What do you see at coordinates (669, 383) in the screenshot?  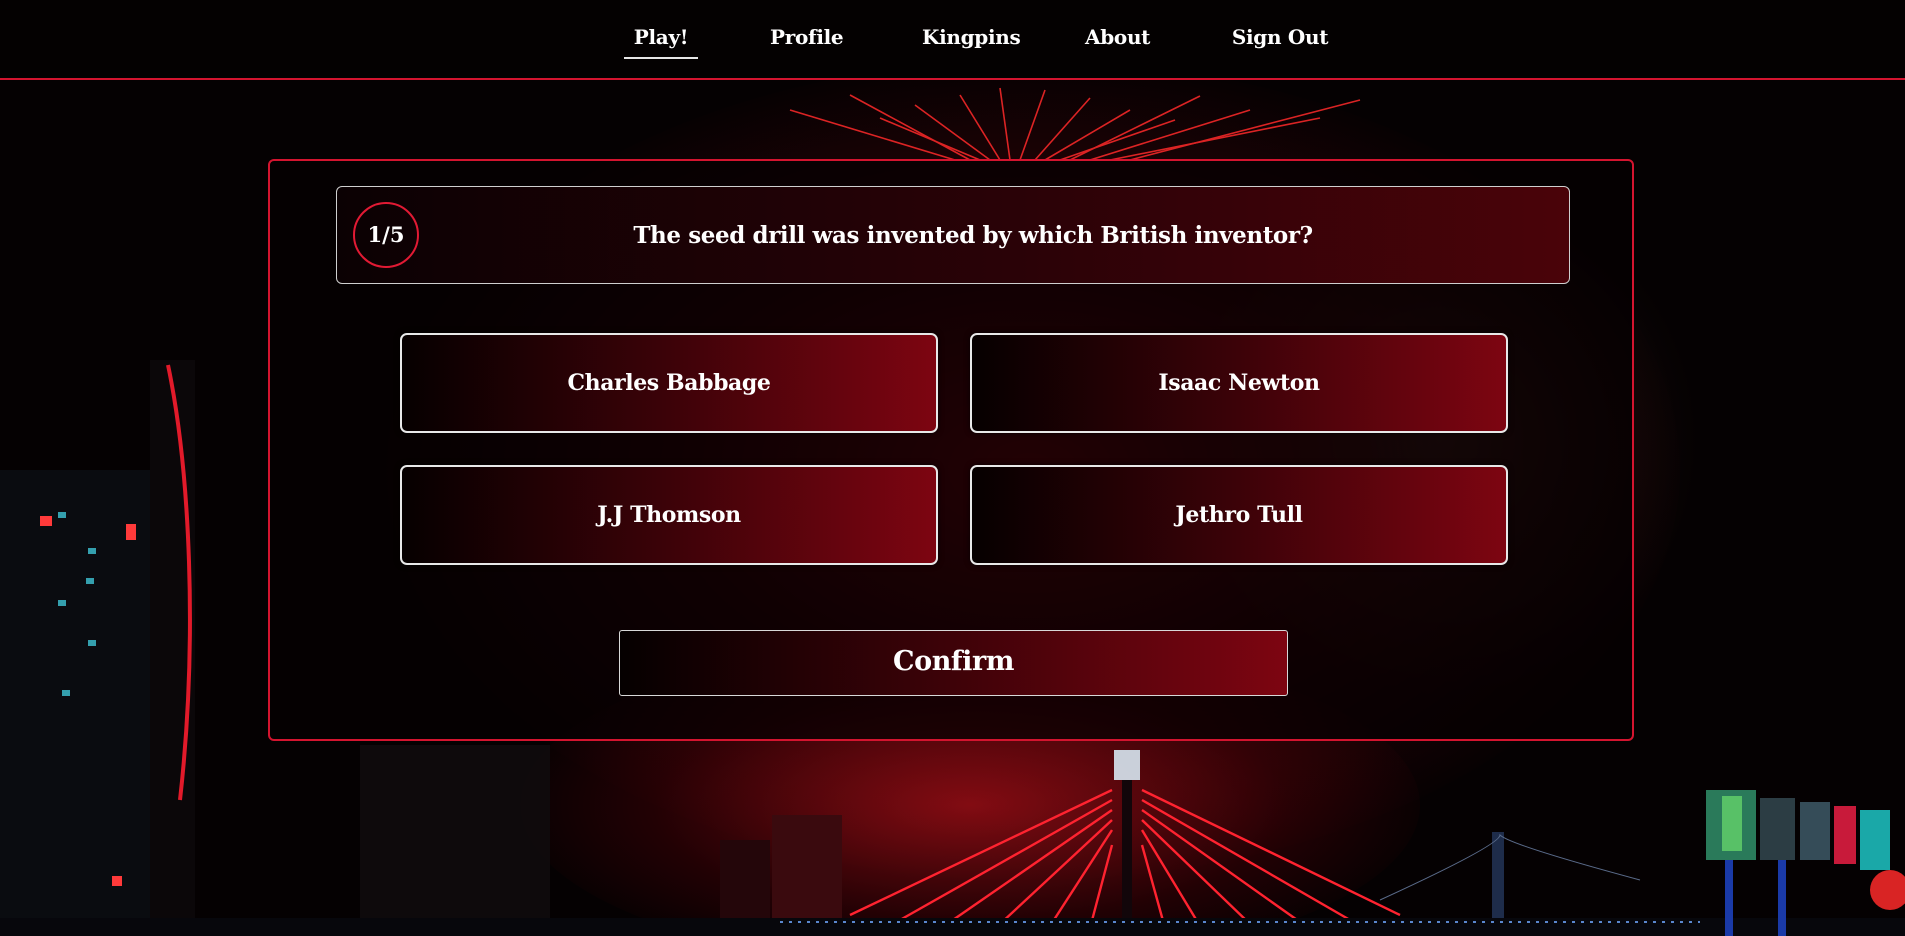 I see `answer-option-charles-babbage: Charles Babbage` at bounding box center [669, 383].